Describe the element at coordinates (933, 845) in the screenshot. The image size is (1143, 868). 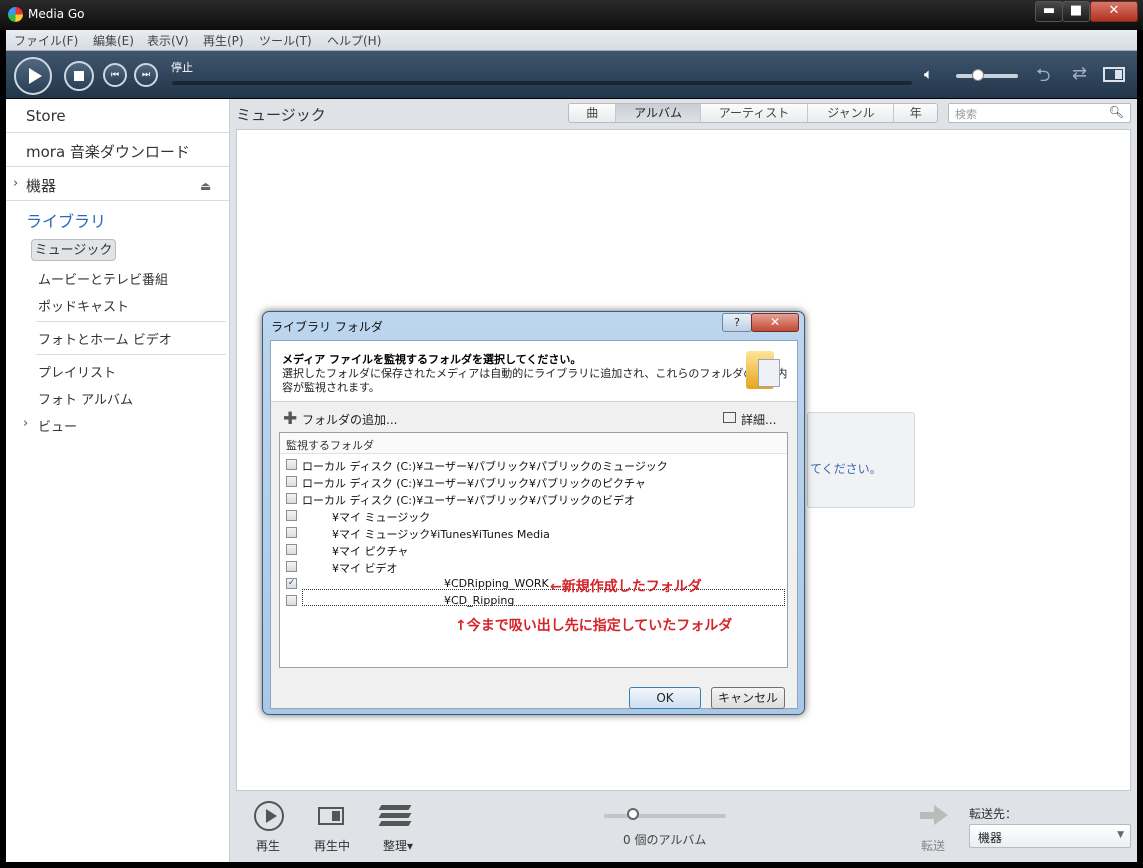
I see `transfer-label: 転送` at that location.